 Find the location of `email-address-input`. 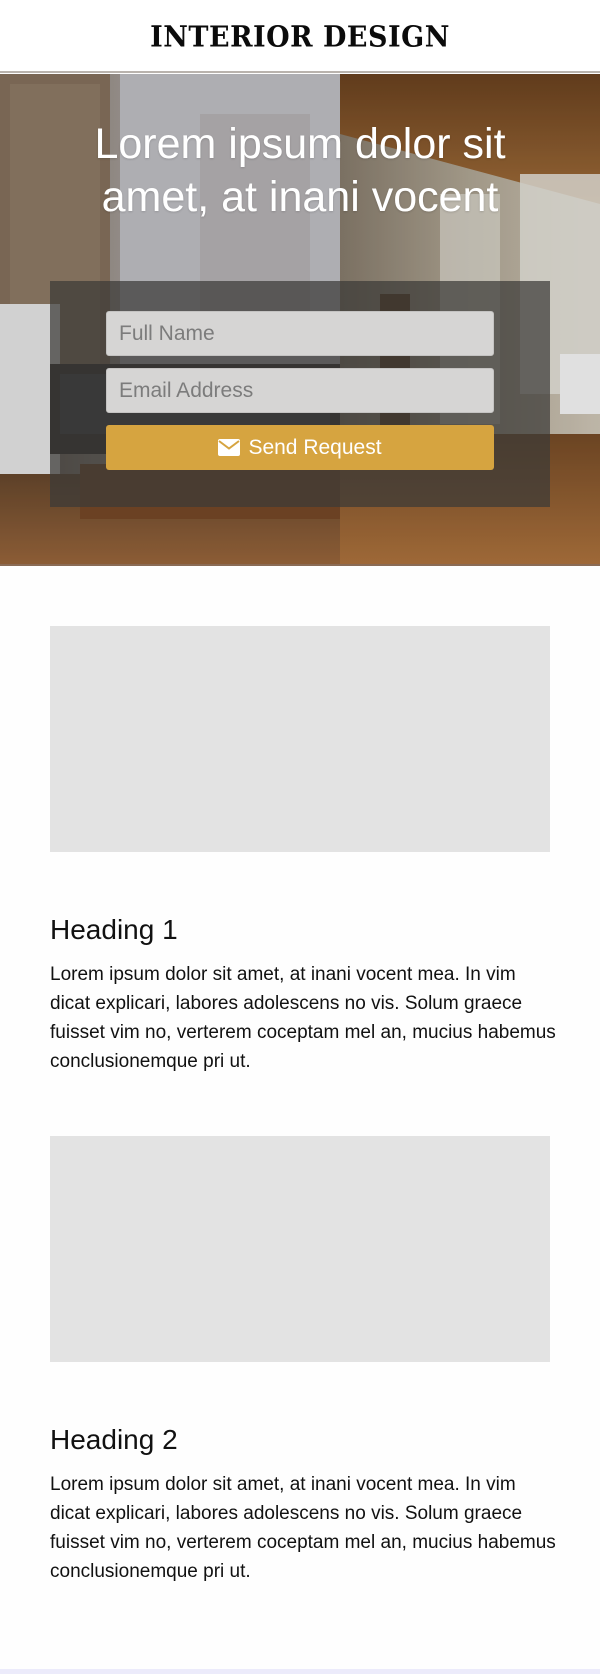

email-address-input is located at coordinates (300, 390).